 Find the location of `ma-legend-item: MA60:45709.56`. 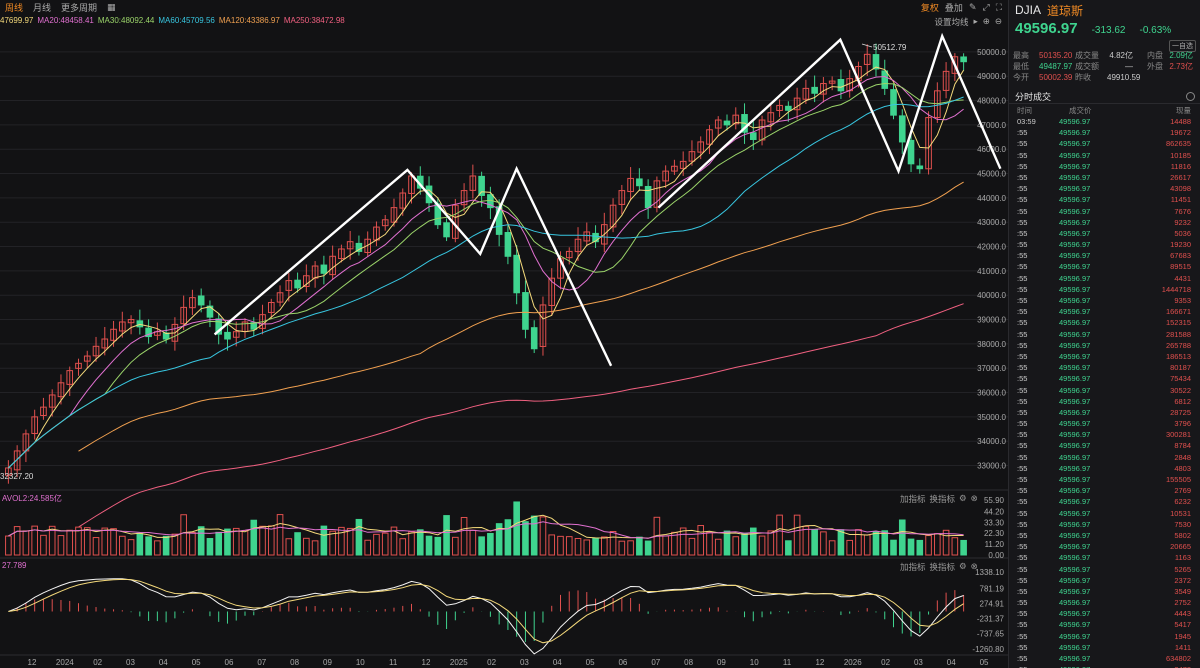

ma-legend-item: MA60:45709.56 is located at coordinates (186, 20).